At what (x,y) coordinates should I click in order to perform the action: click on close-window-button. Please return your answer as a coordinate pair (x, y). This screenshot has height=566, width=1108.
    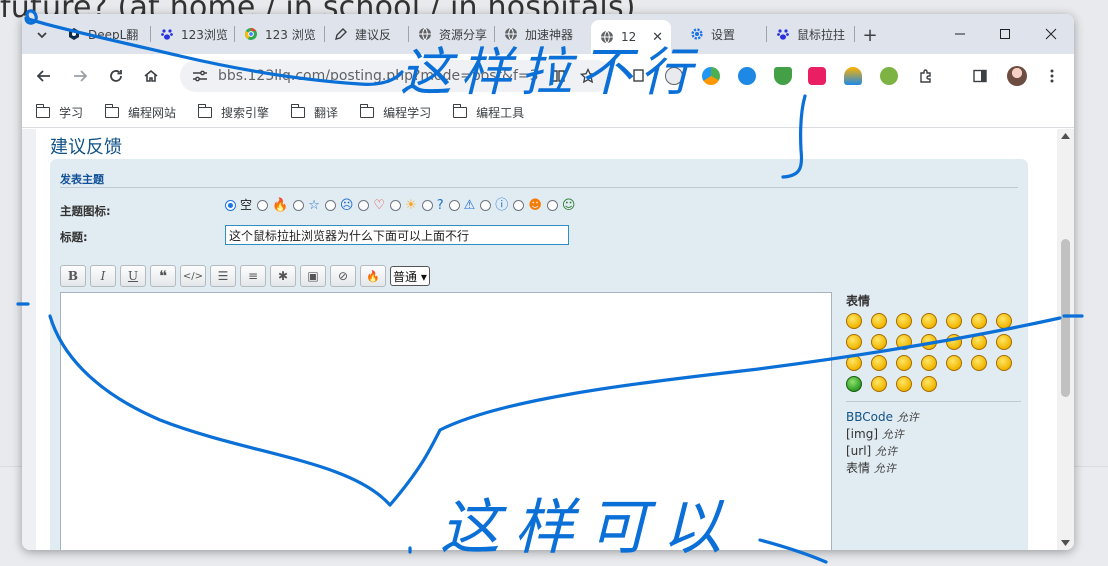
    Looking at the image, I should click on (1051, 34).